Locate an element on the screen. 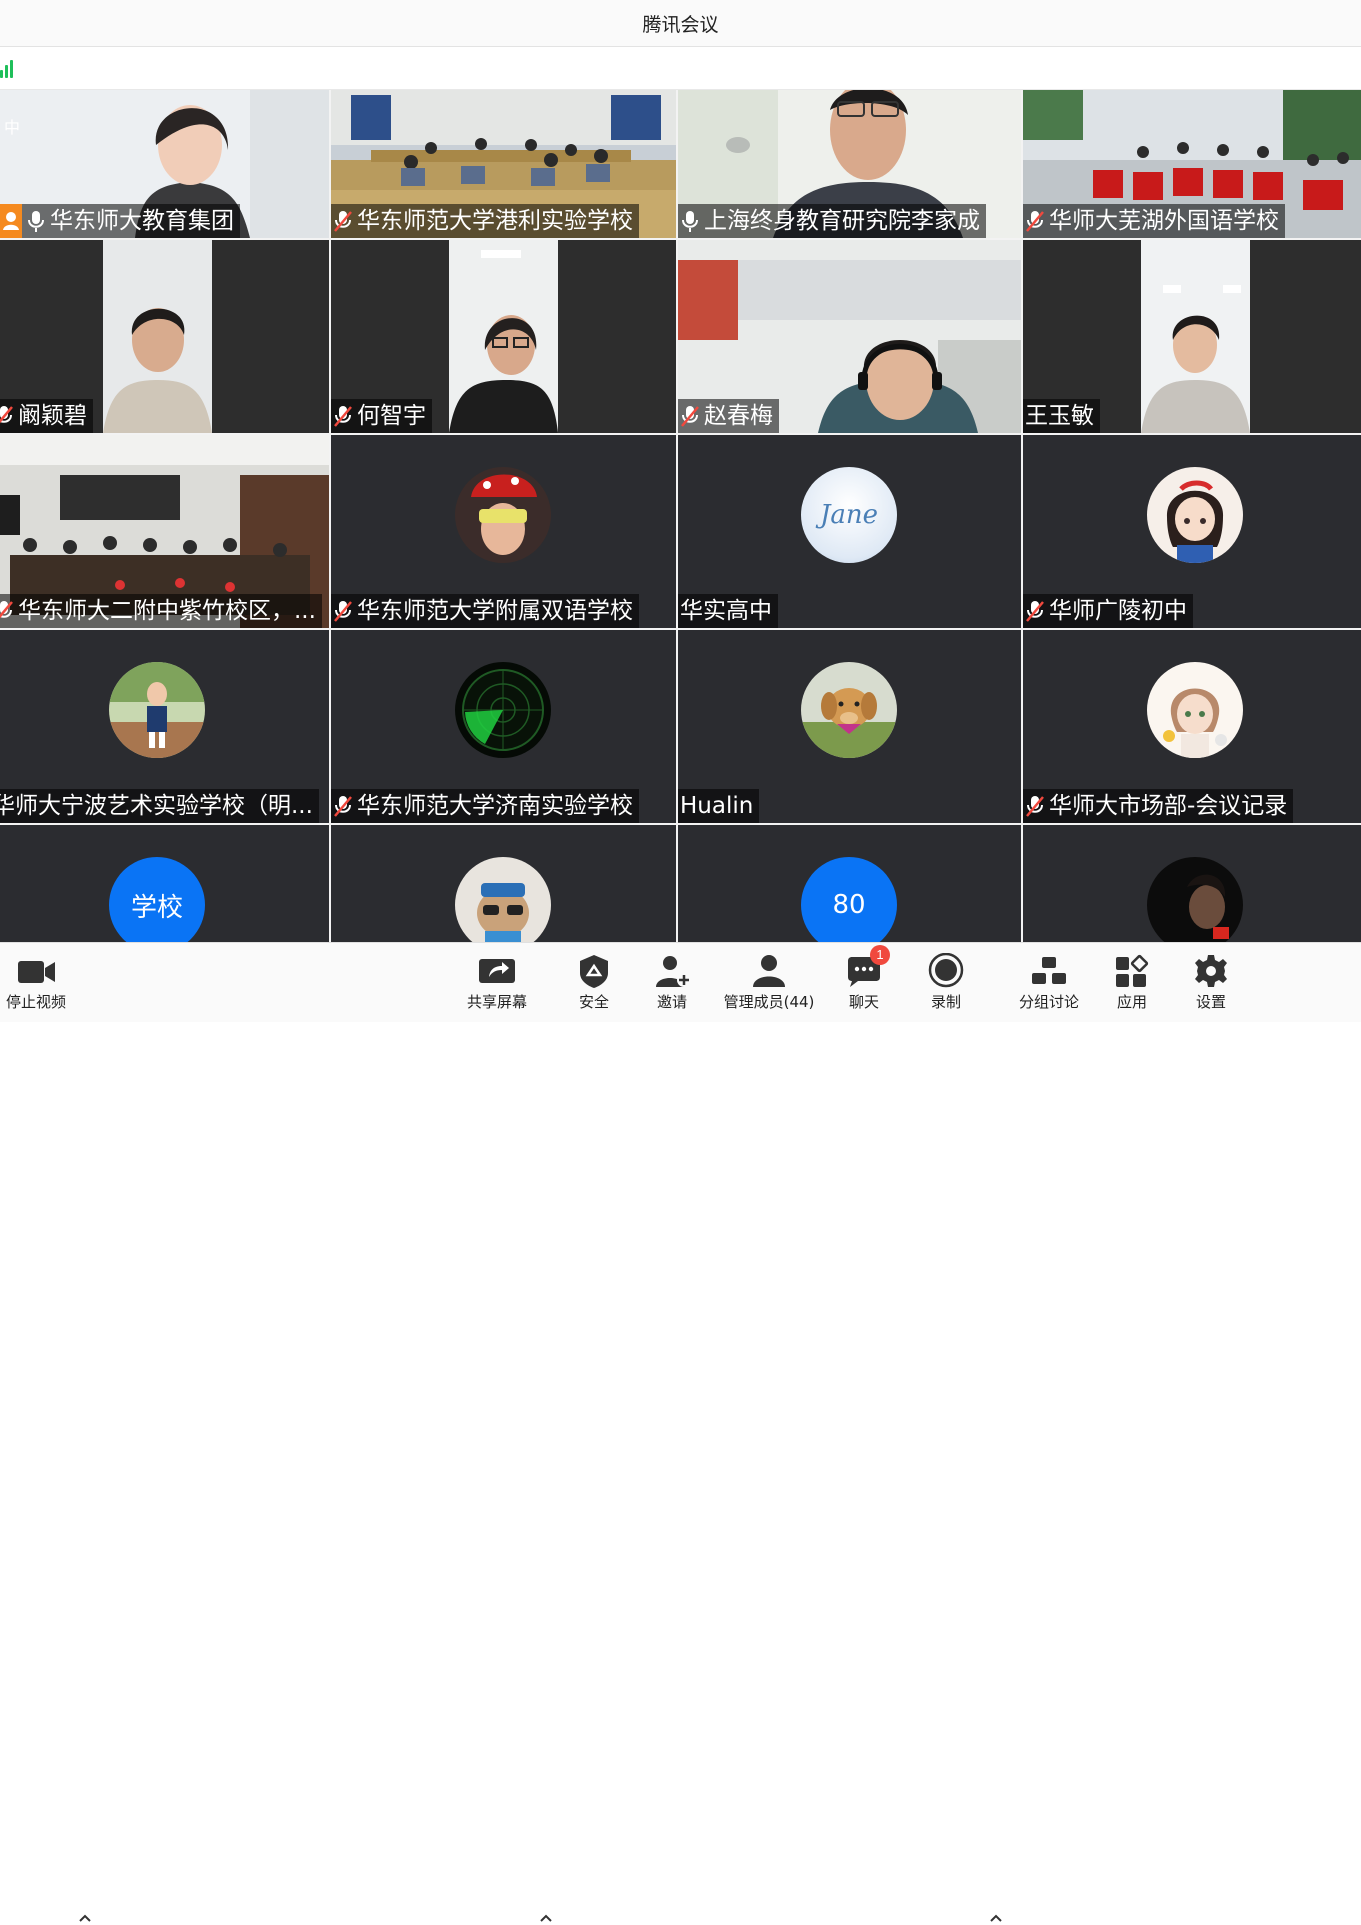  add-user-icon is located at coordinates (672, 971).